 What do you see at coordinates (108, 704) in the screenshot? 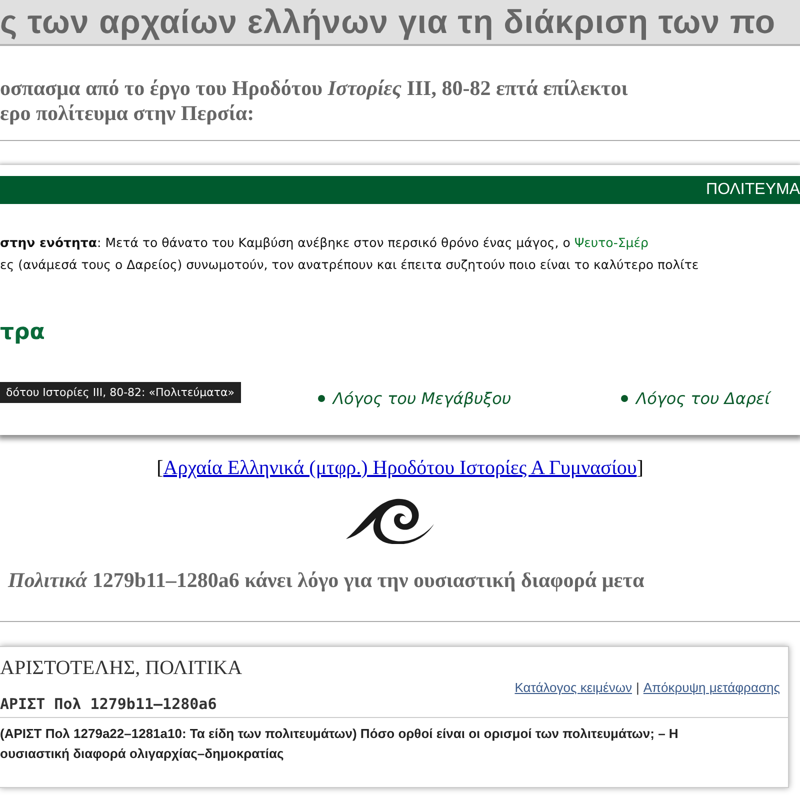
I see `passage-reference: ΑΡΙΣΤ Πολ 1279b11–1280a6` at bounding box center [108, 704].